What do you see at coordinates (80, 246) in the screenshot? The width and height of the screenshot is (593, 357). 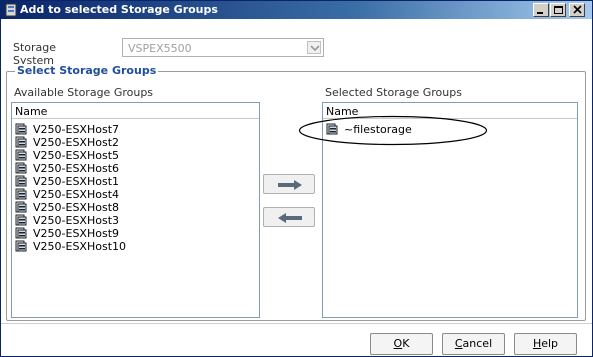 I see `list-item-label: V250-ESXHost10` at bounding box center [80, 246].